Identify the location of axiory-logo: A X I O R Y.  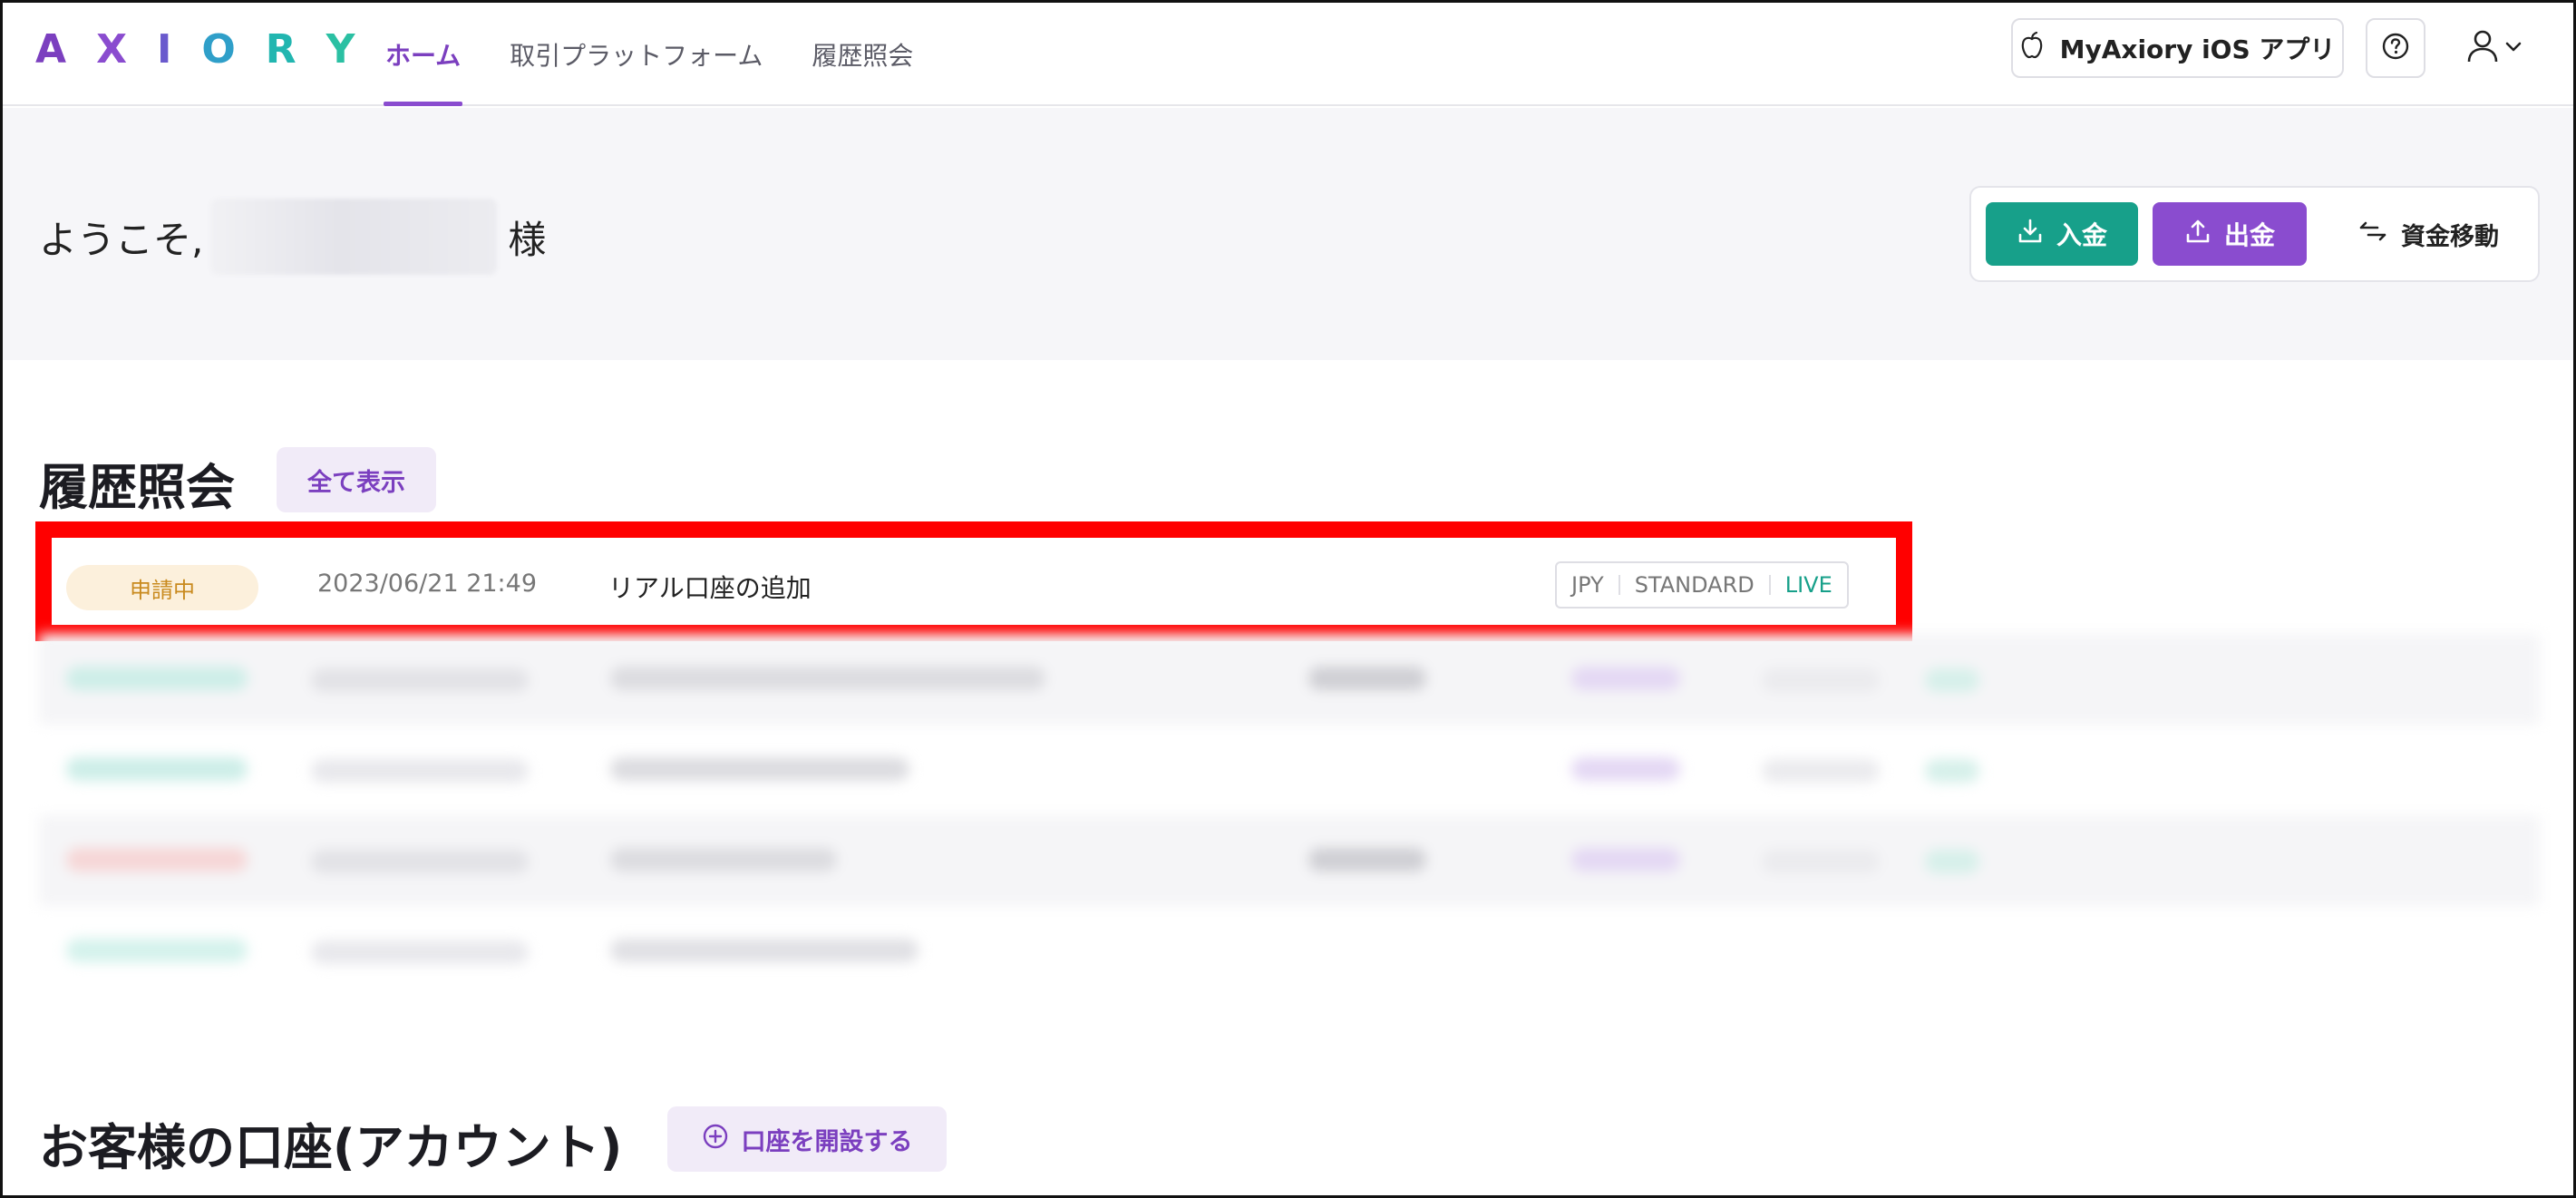
(196, 49).